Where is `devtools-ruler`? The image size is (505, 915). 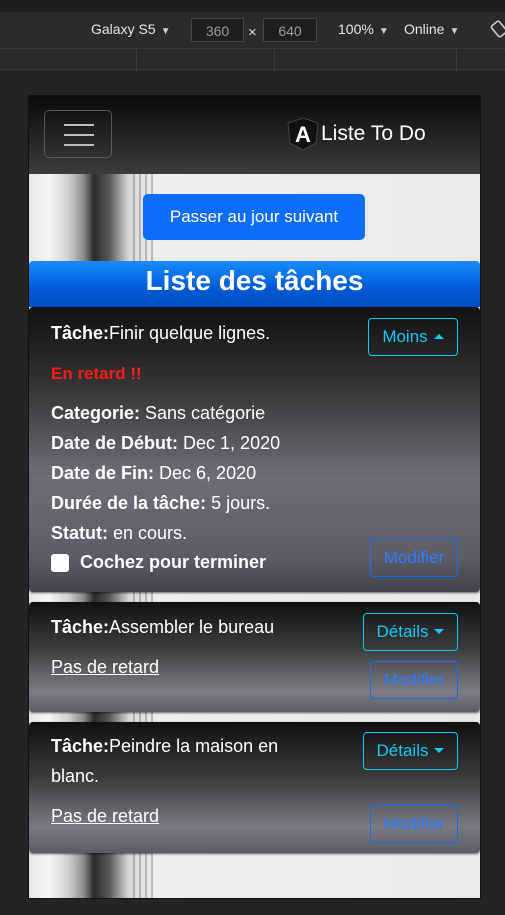
devtools-ruler is located at coordinates (252, 59).